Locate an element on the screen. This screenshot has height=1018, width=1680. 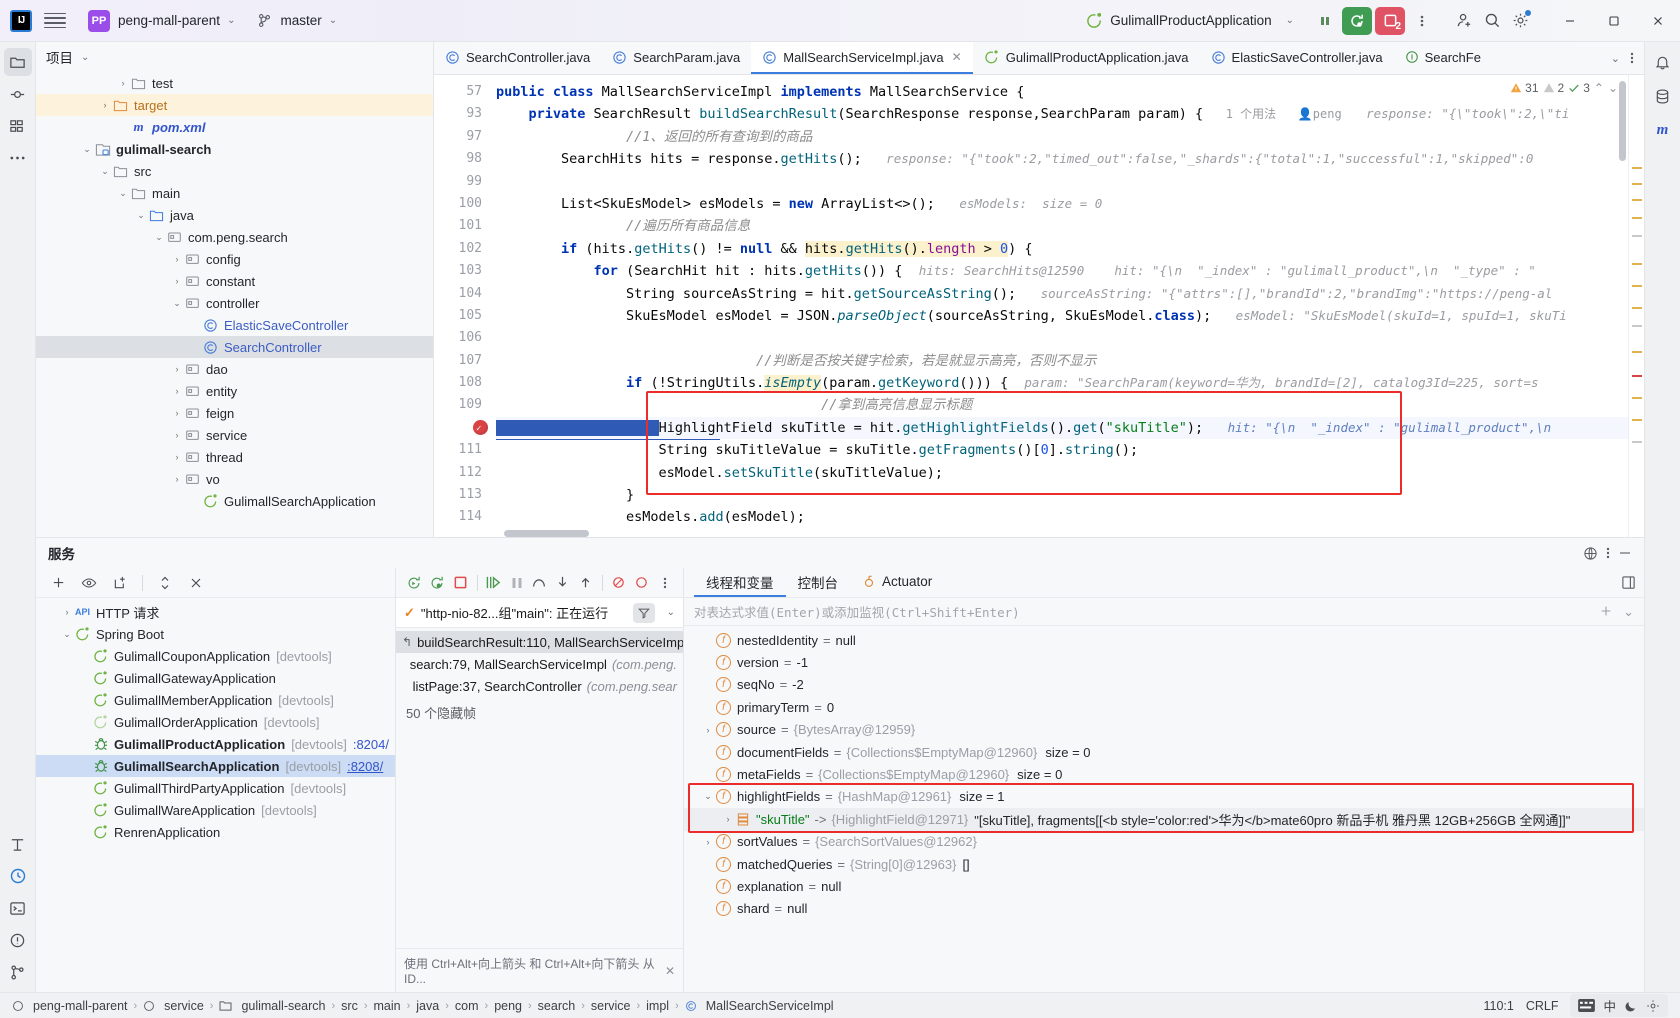
ime-indicator: 中 is located at coordinates (1619, 1005).